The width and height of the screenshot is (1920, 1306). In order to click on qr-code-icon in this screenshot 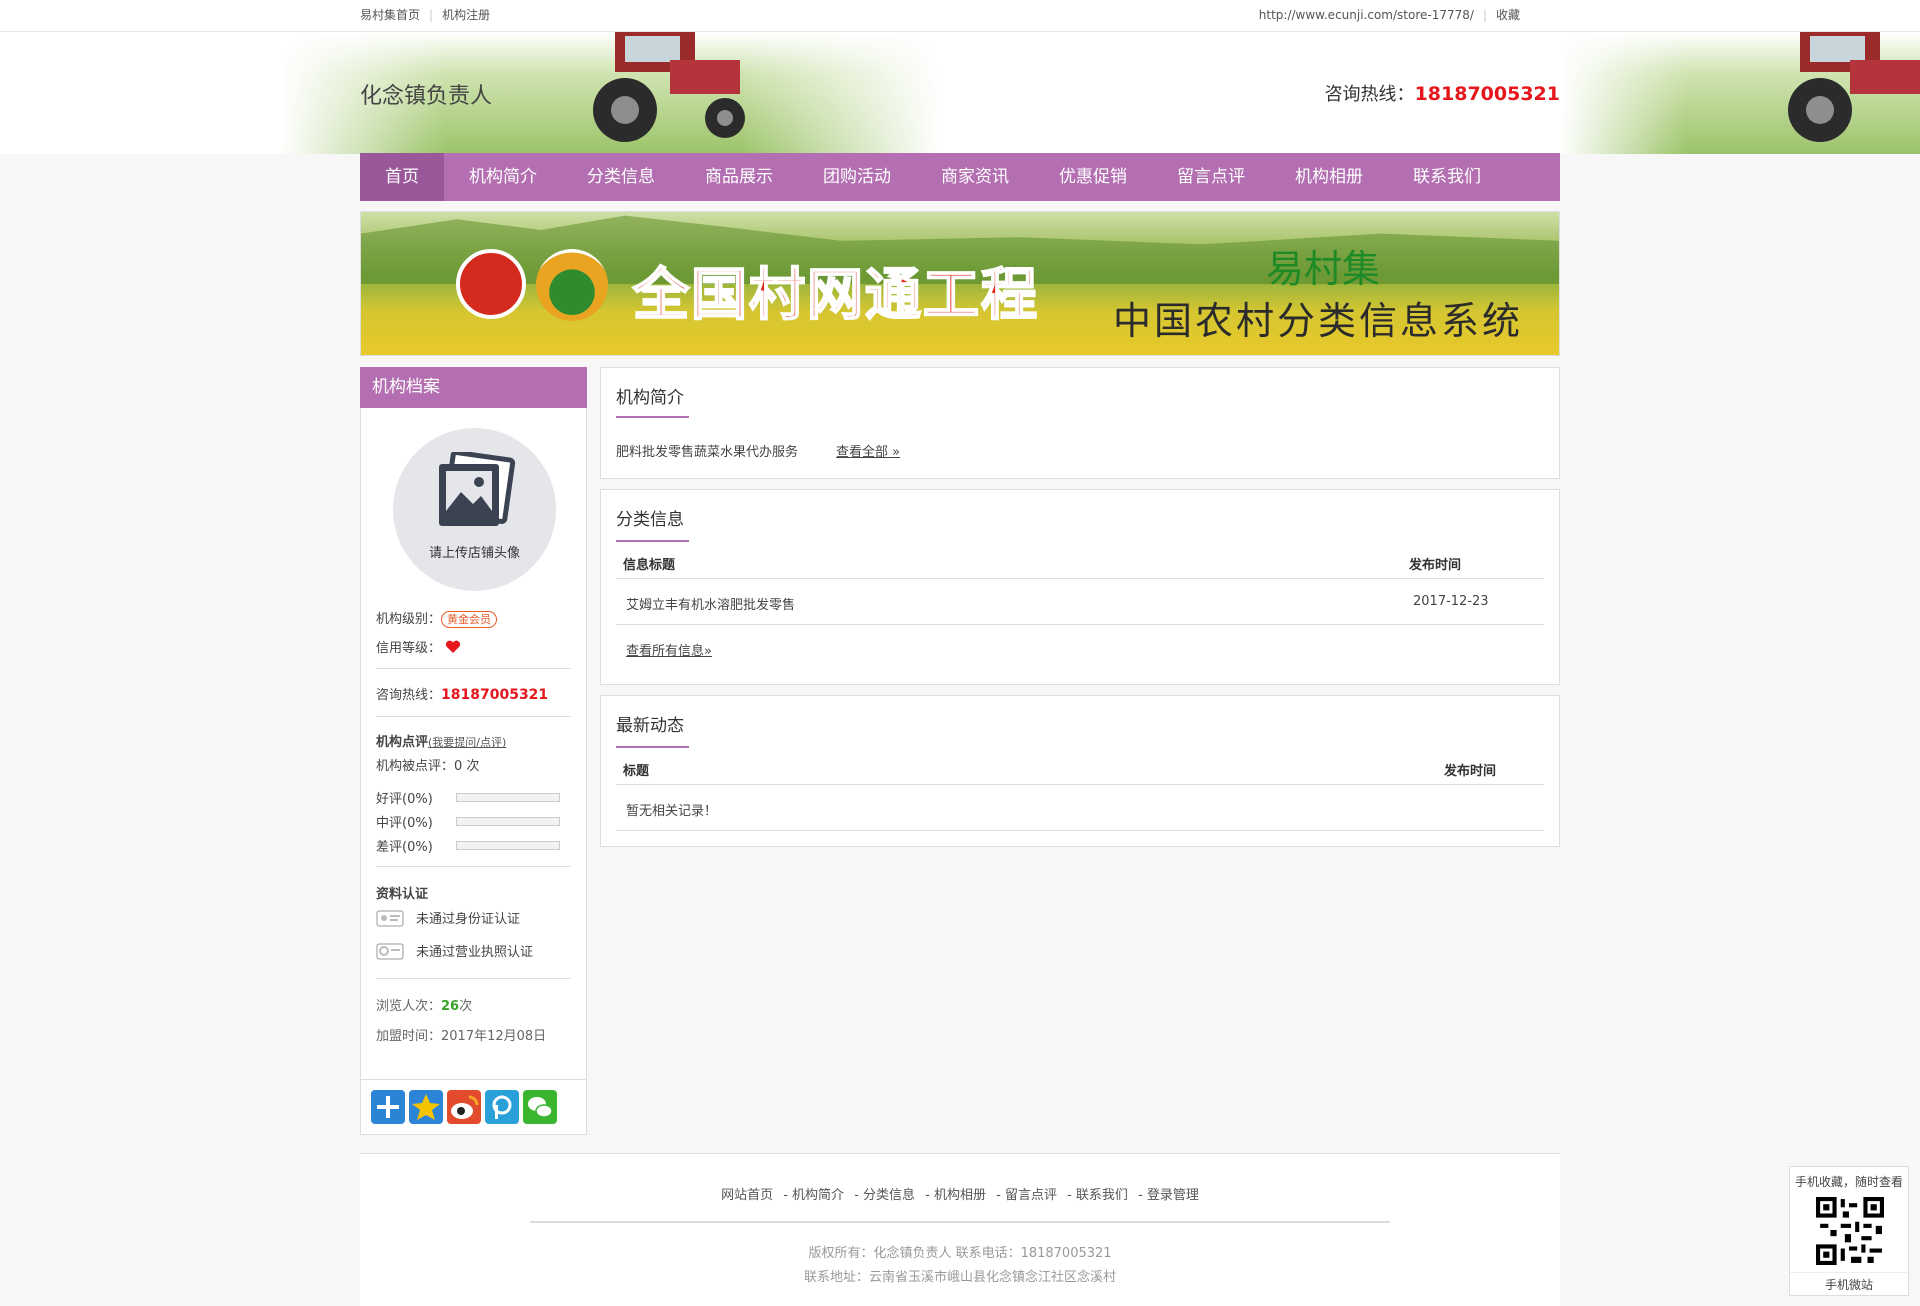, I will do `click(1850, 1231)`.